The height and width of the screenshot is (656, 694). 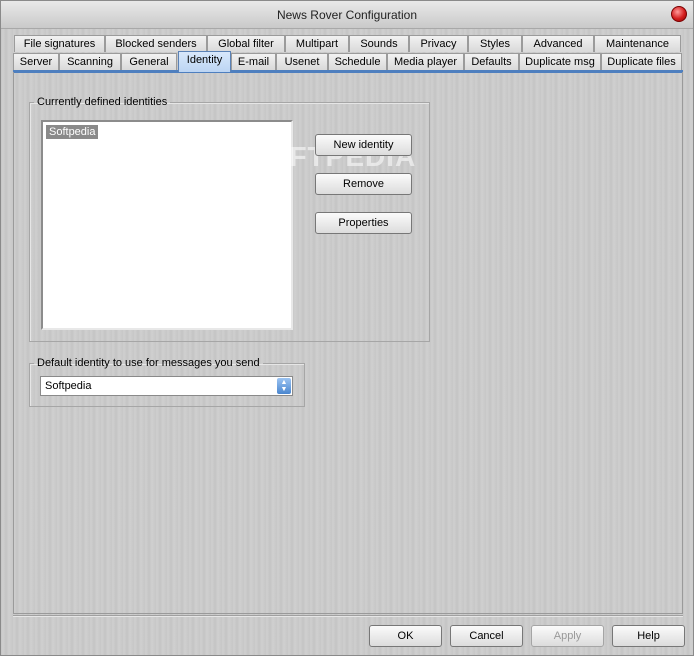 What do you see at coordinates (438, 43) in the screenshot?
I see `tab-privacy: Privacy` at bounding box center [438, 43].